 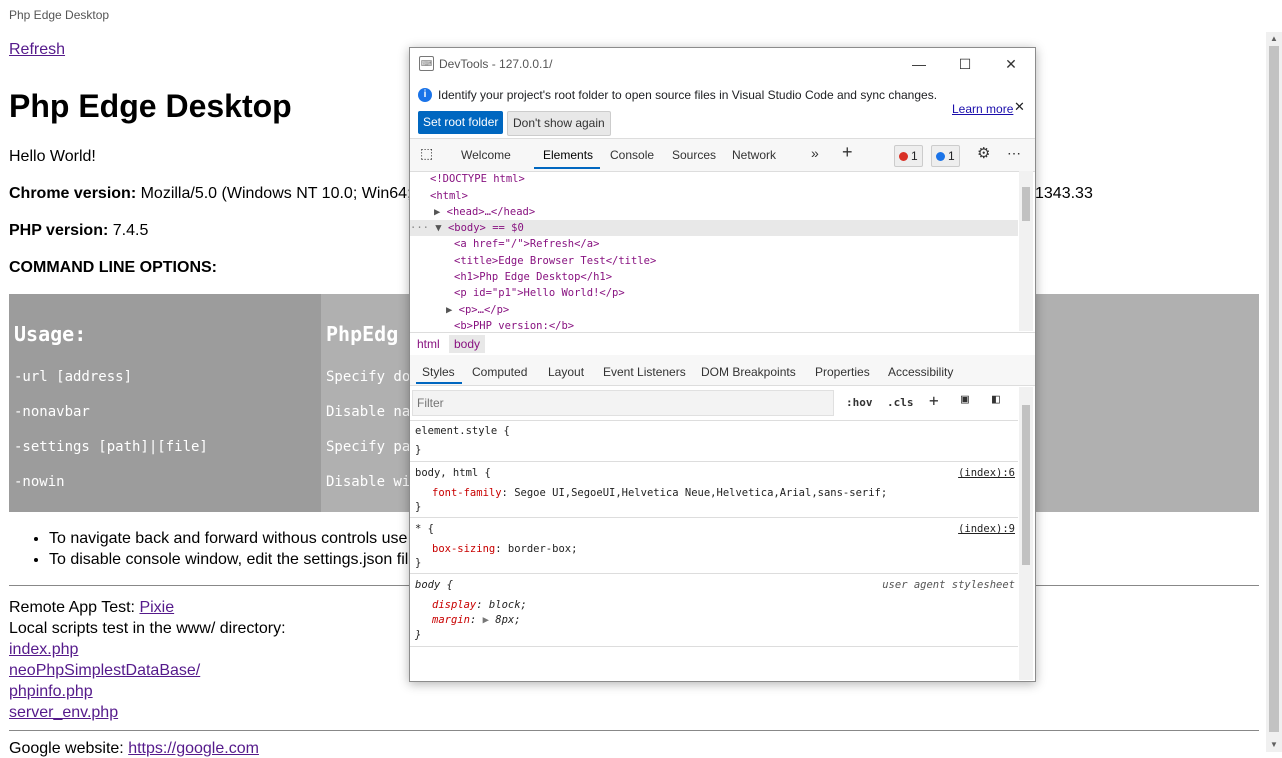 I want to click on scroll-down-icon: ▼, so click(x=1274, y=745).